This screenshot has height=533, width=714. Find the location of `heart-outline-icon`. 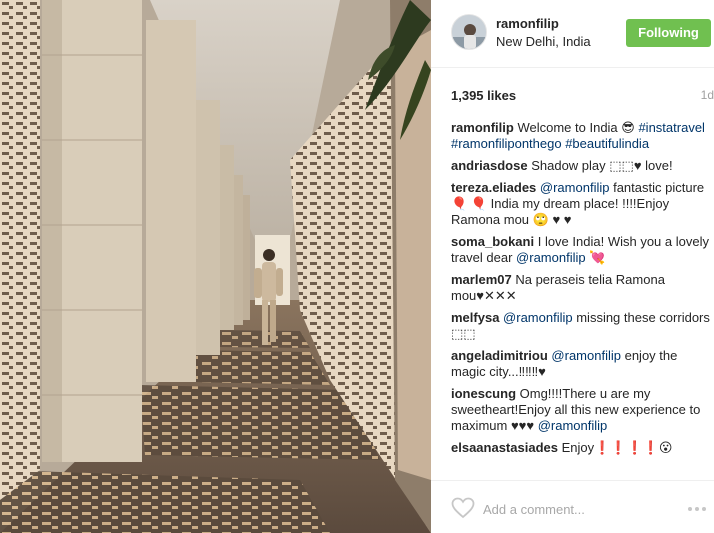

heart-outline-icon is located at coordinates (463, 508).